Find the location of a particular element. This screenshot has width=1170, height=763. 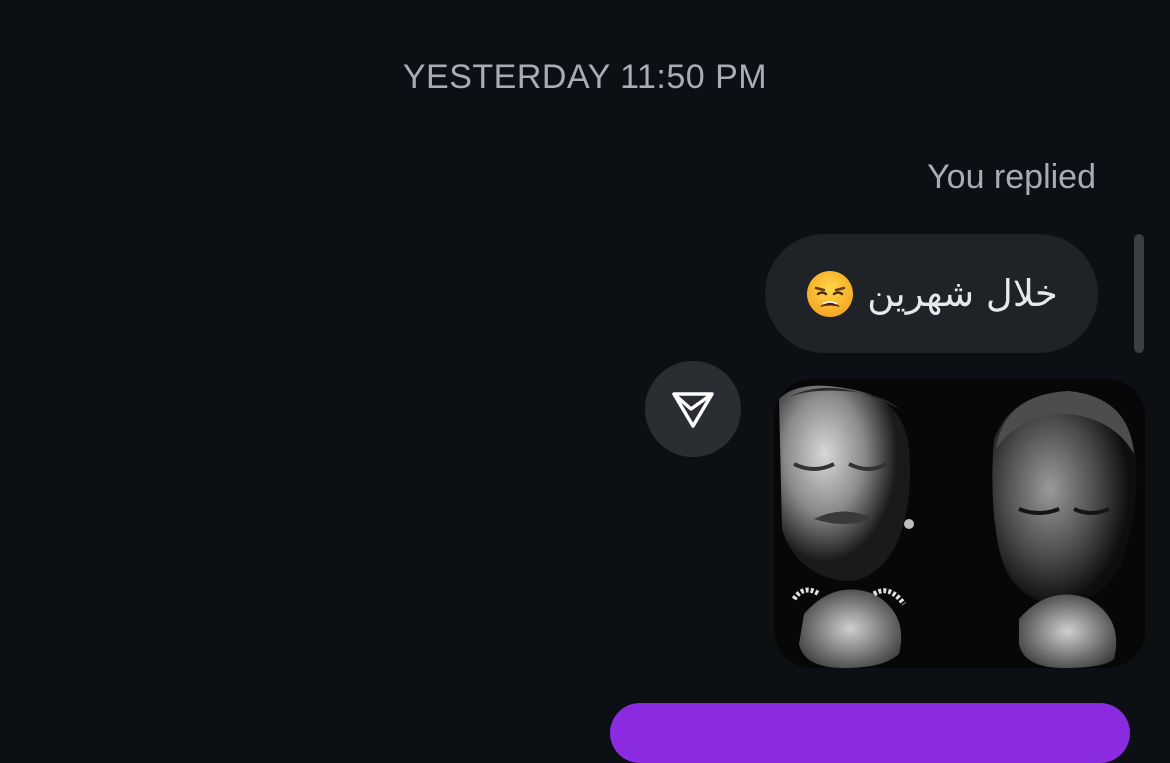

share-button is located at coordinates (693, 409).